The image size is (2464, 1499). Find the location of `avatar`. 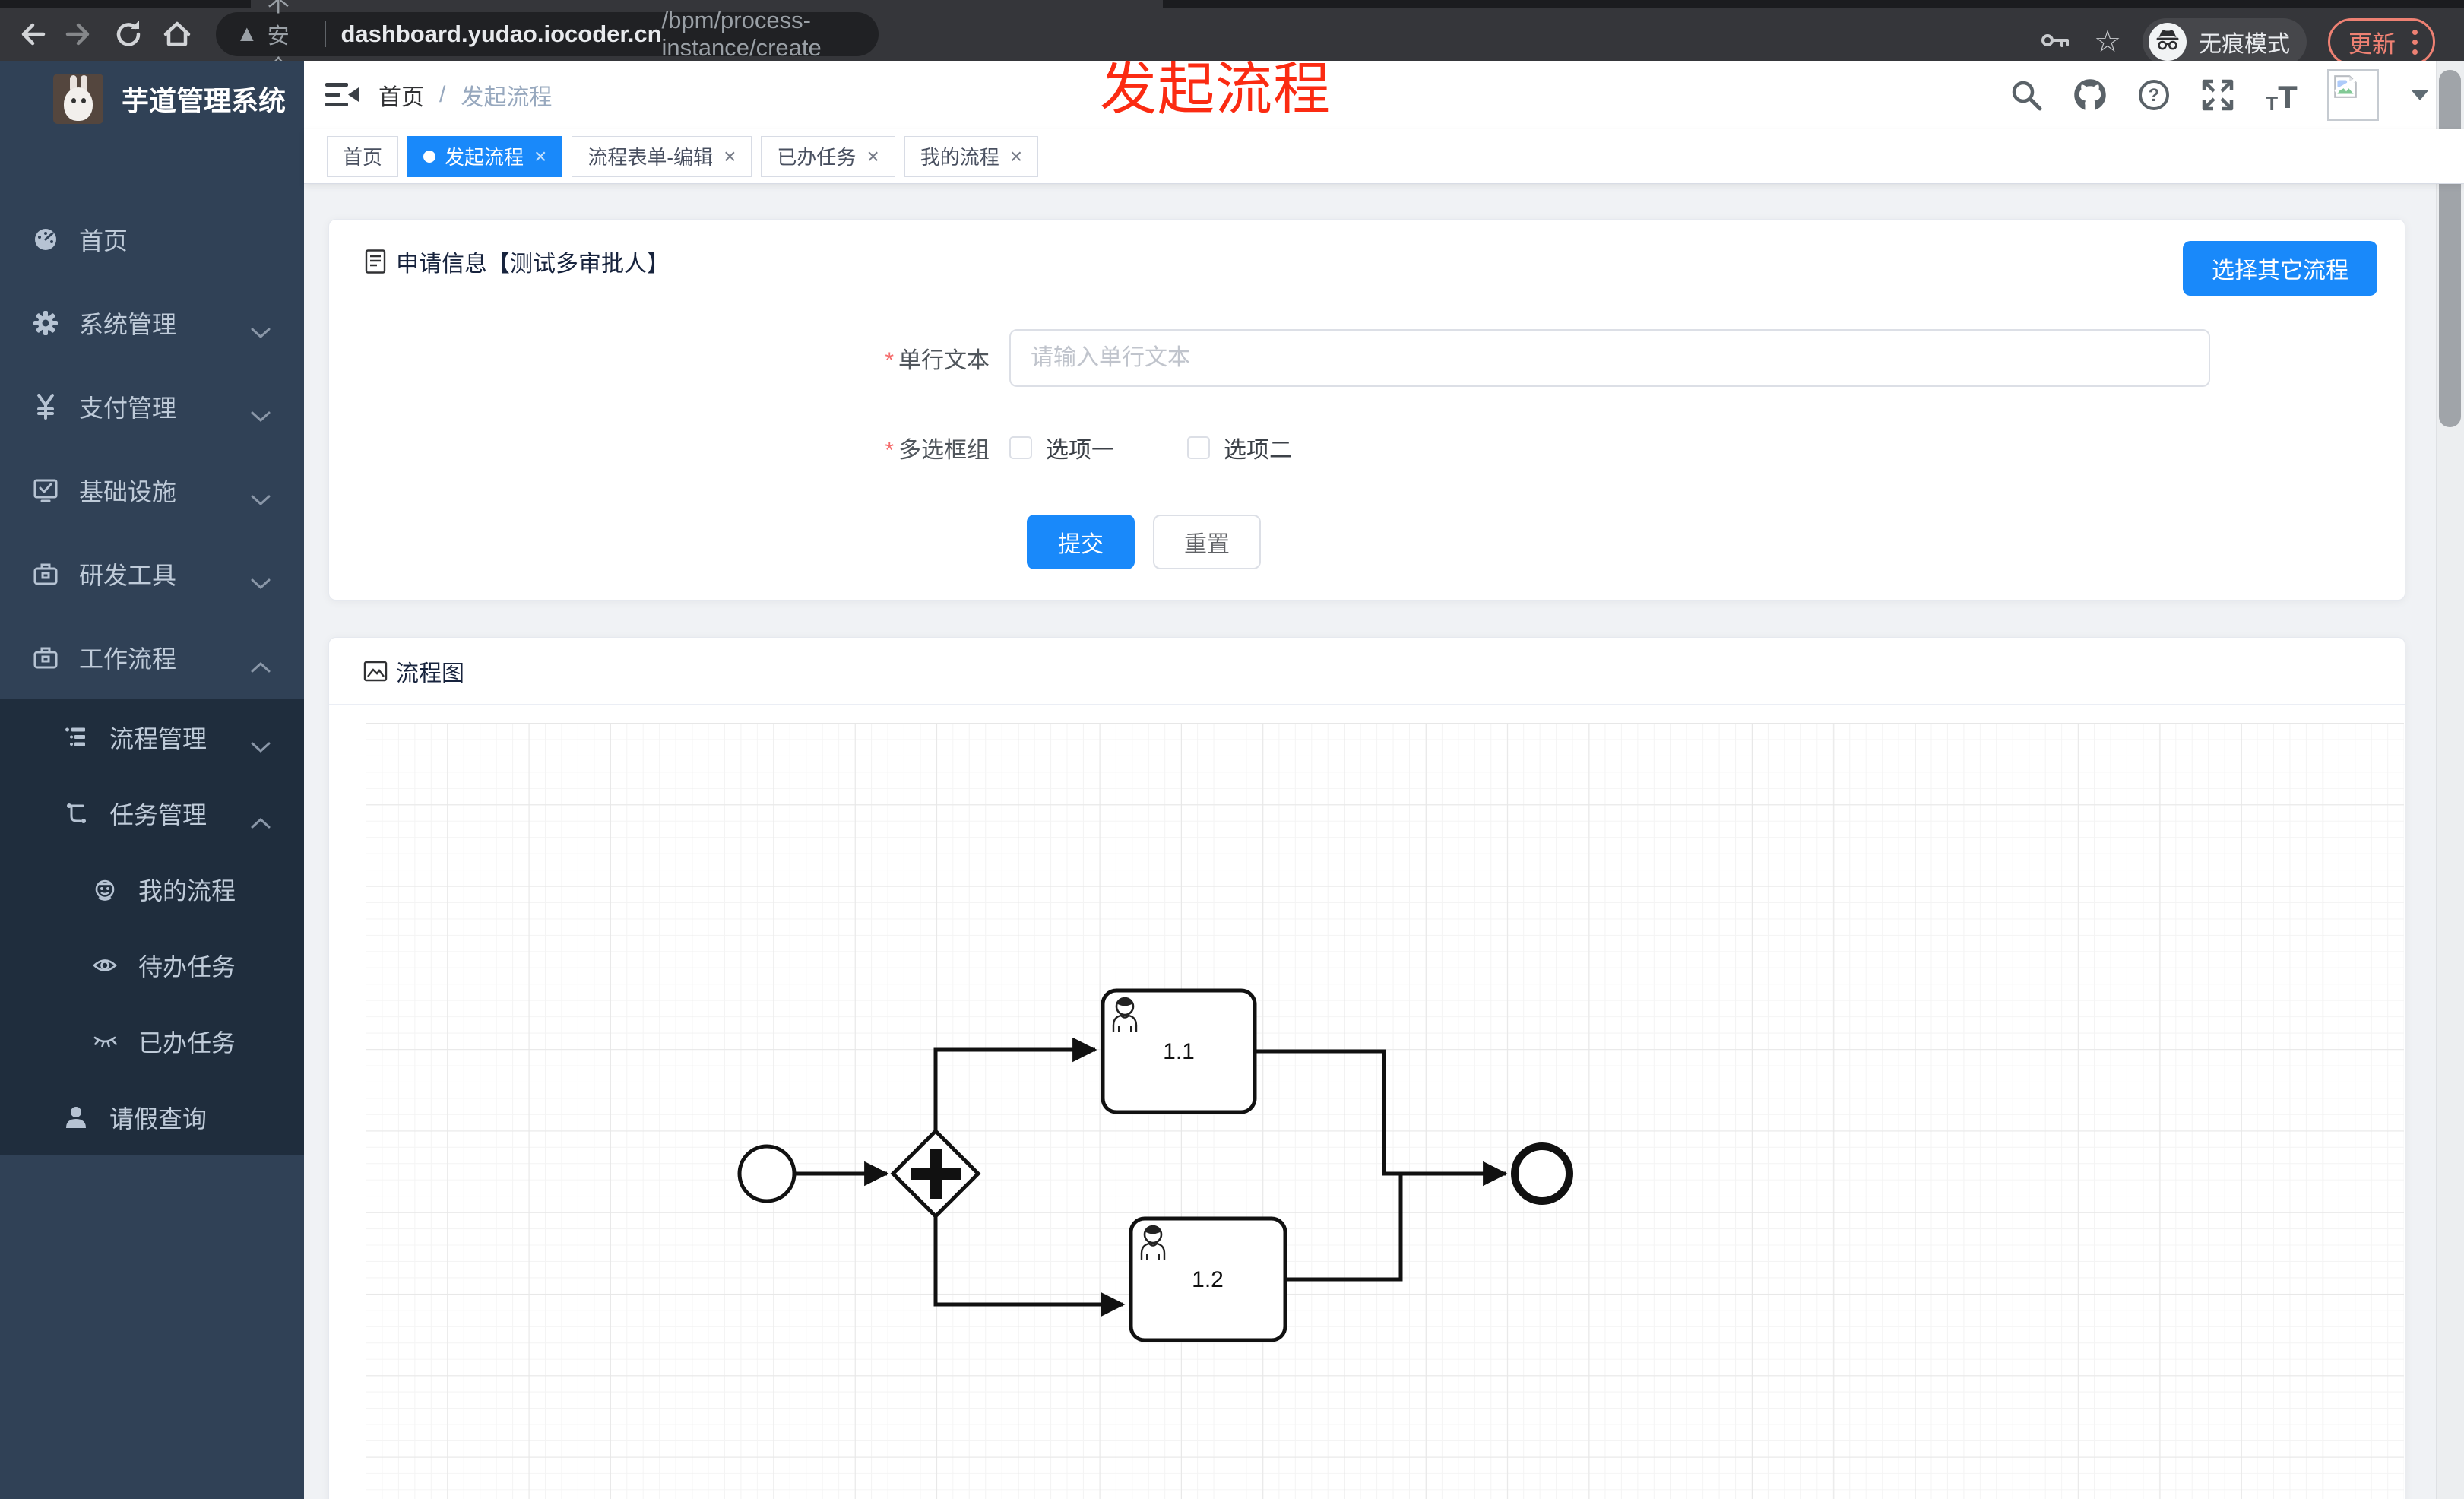

avatar is located at coordinates (2353, 95).